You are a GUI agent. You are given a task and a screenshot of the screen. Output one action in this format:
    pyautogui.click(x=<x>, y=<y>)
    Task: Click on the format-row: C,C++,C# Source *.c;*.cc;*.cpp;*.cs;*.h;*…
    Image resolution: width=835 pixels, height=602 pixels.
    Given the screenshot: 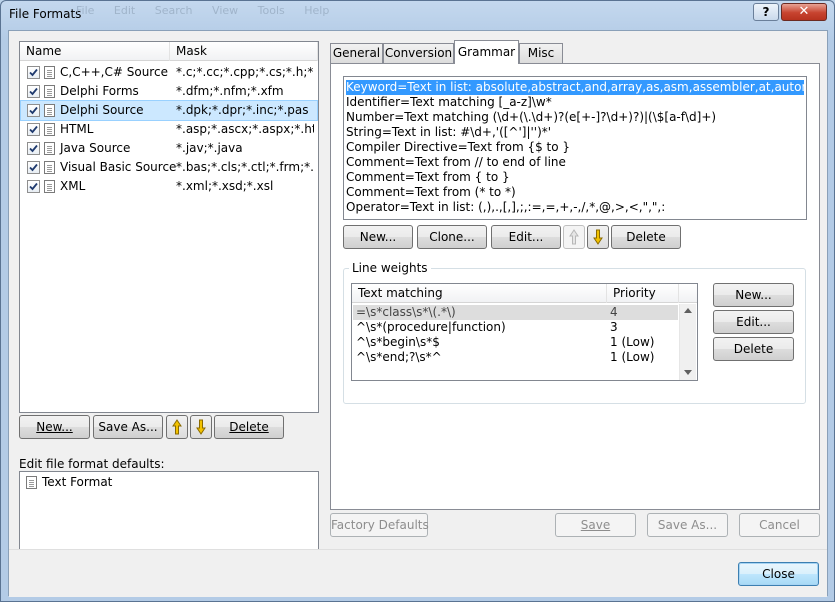 What is the action you would take?
    pyautogui.click(x=169, y=72)
    